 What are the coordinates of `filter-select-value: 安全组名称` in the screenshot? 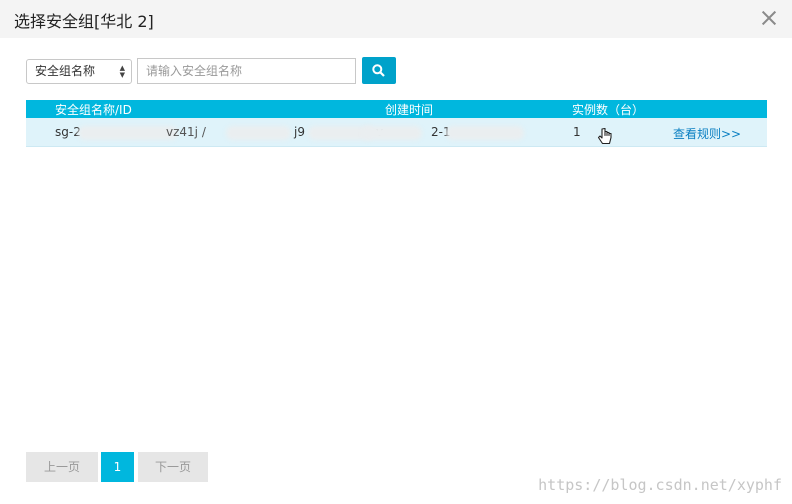 It's located at (65, 71).